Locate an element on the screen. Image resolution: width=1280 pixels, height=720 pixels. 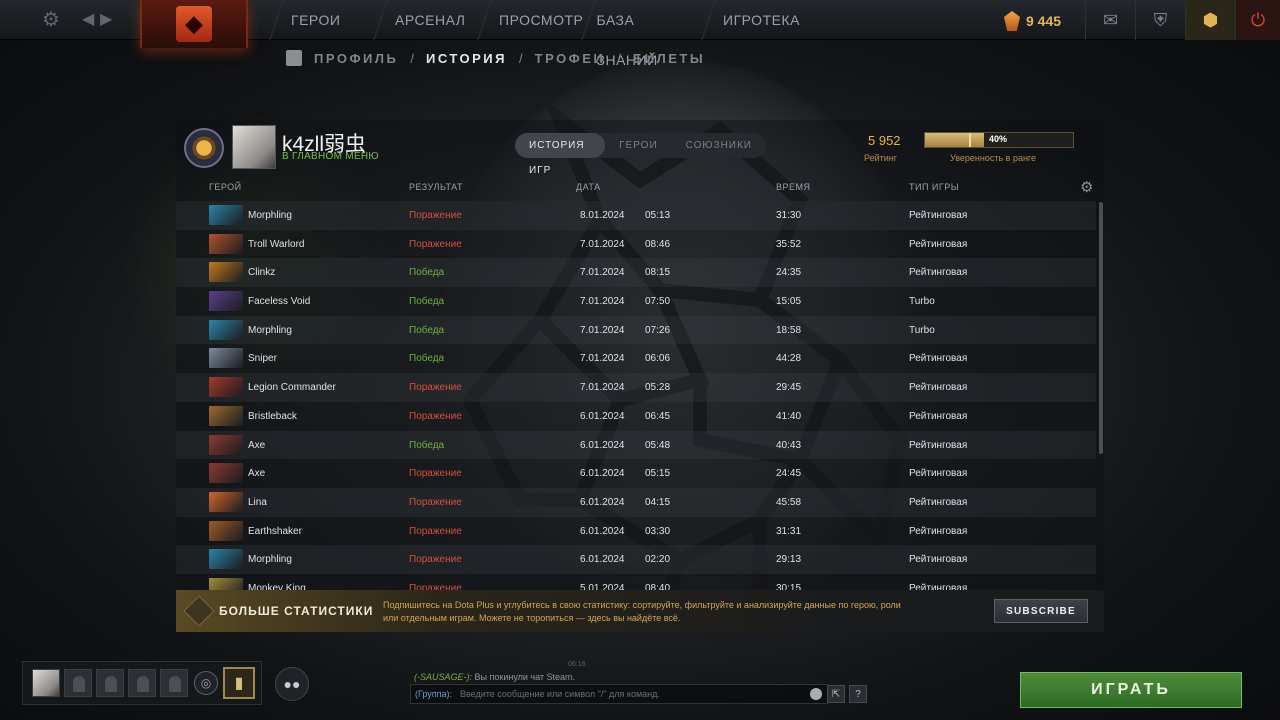
home-button: ◆ is located at coordinates (194, 24).